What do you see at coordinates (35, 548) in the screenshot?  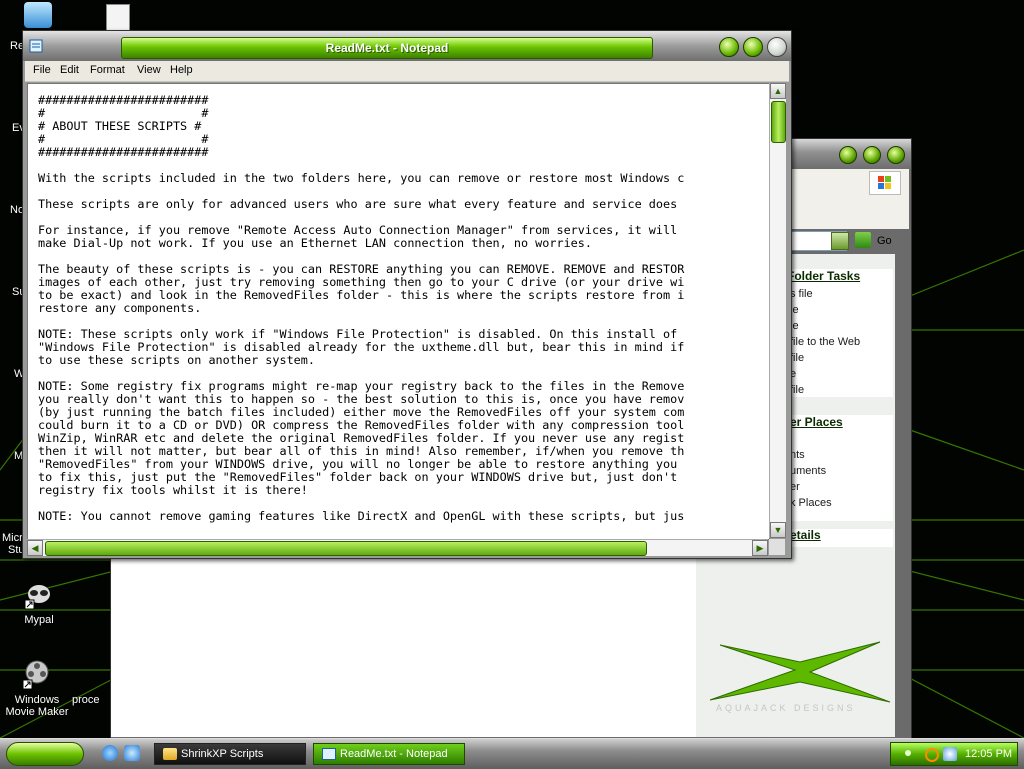 I see `scroll-left-arrow-icon: ◀` at bounding box center [35, 548].